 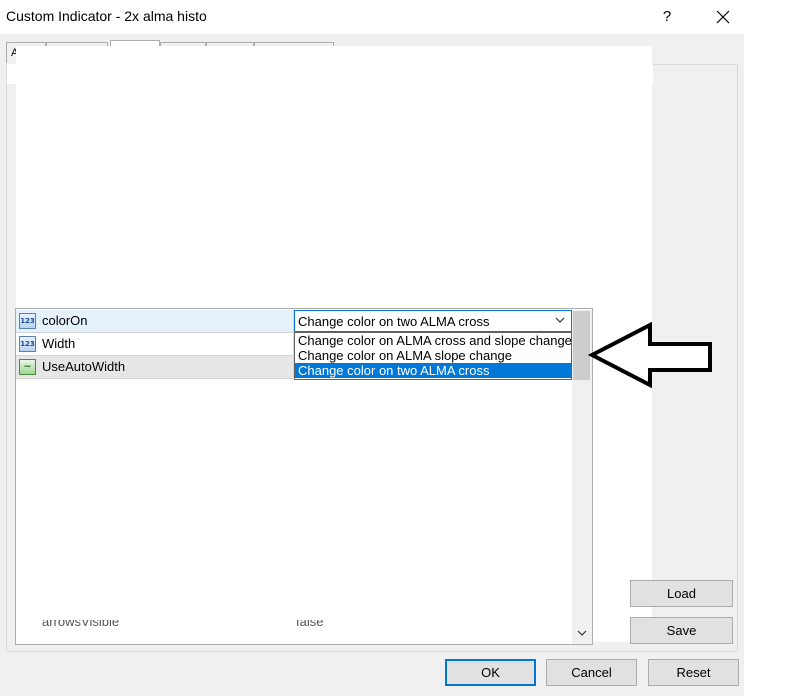 What do you see at coordinates (681, 630) in the screenshot?
I see `save-button: Save` at bounding box center [681, 630].